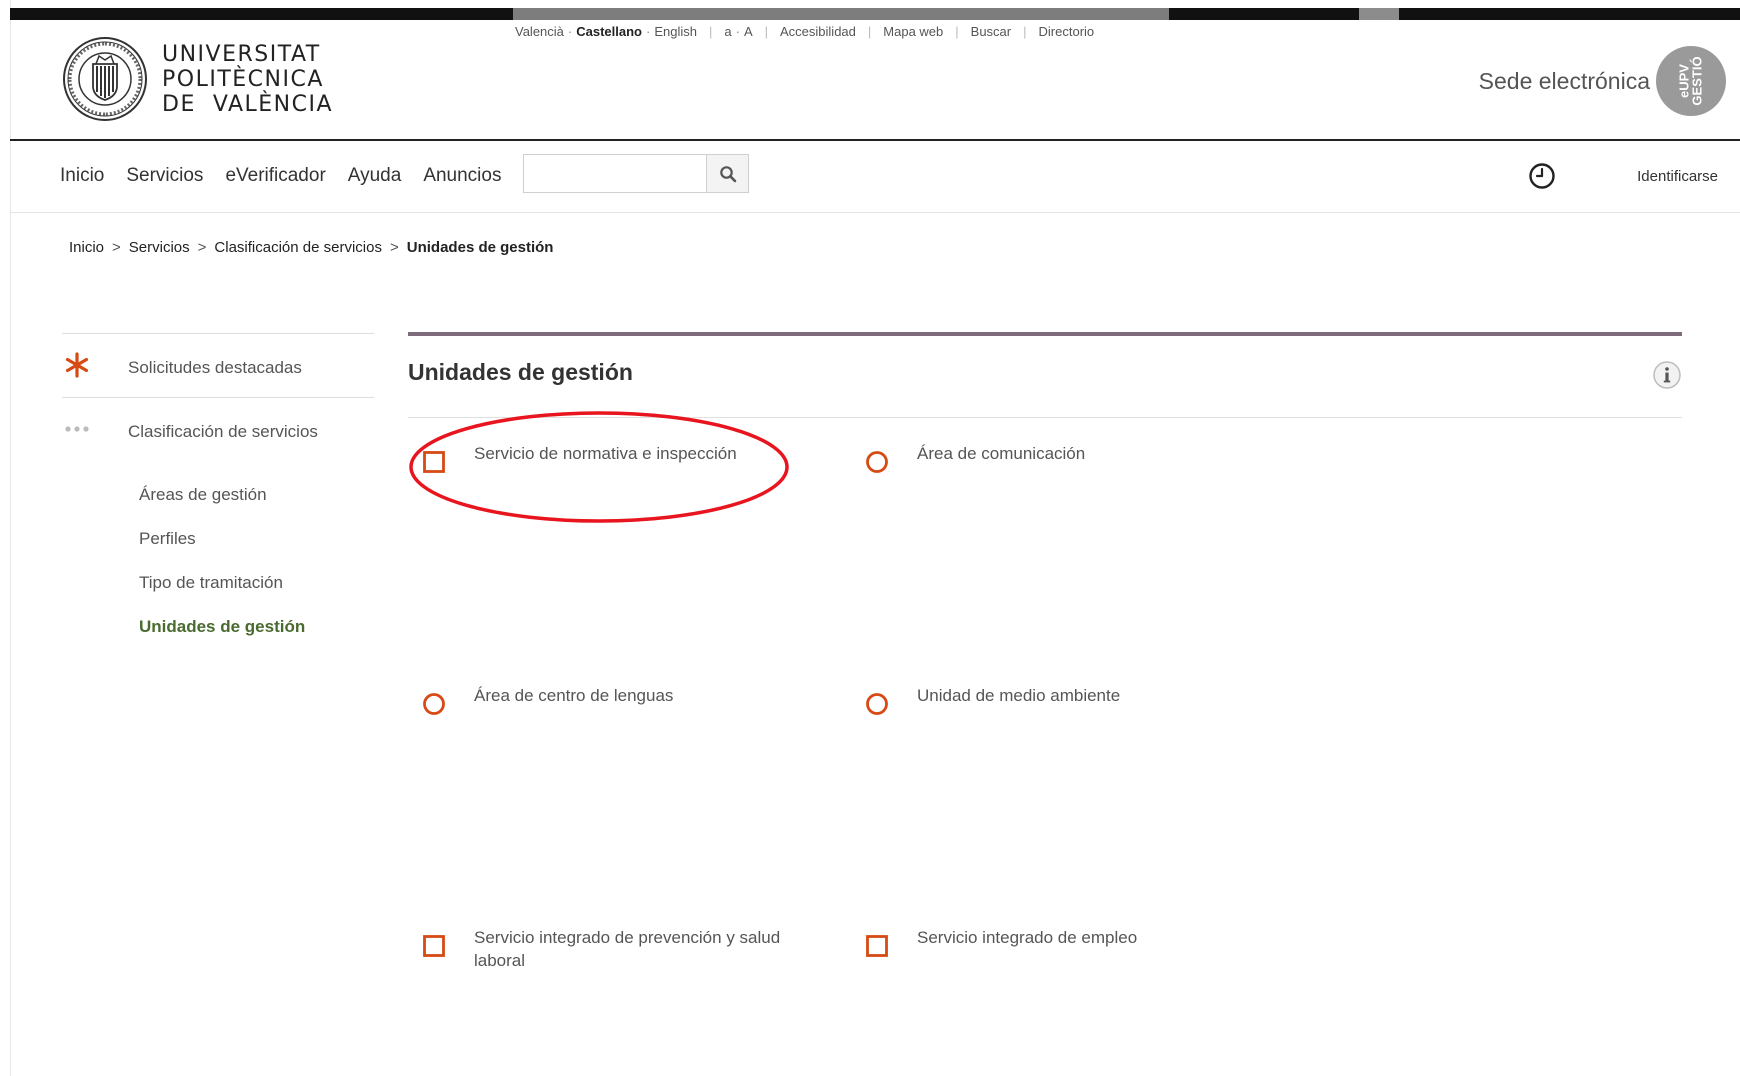 The image size is (1740, 1076). Describe the element at coordinates (243, 79) in the screenshot. I see `logo-line-2: POLITÈCNICA` at that location.